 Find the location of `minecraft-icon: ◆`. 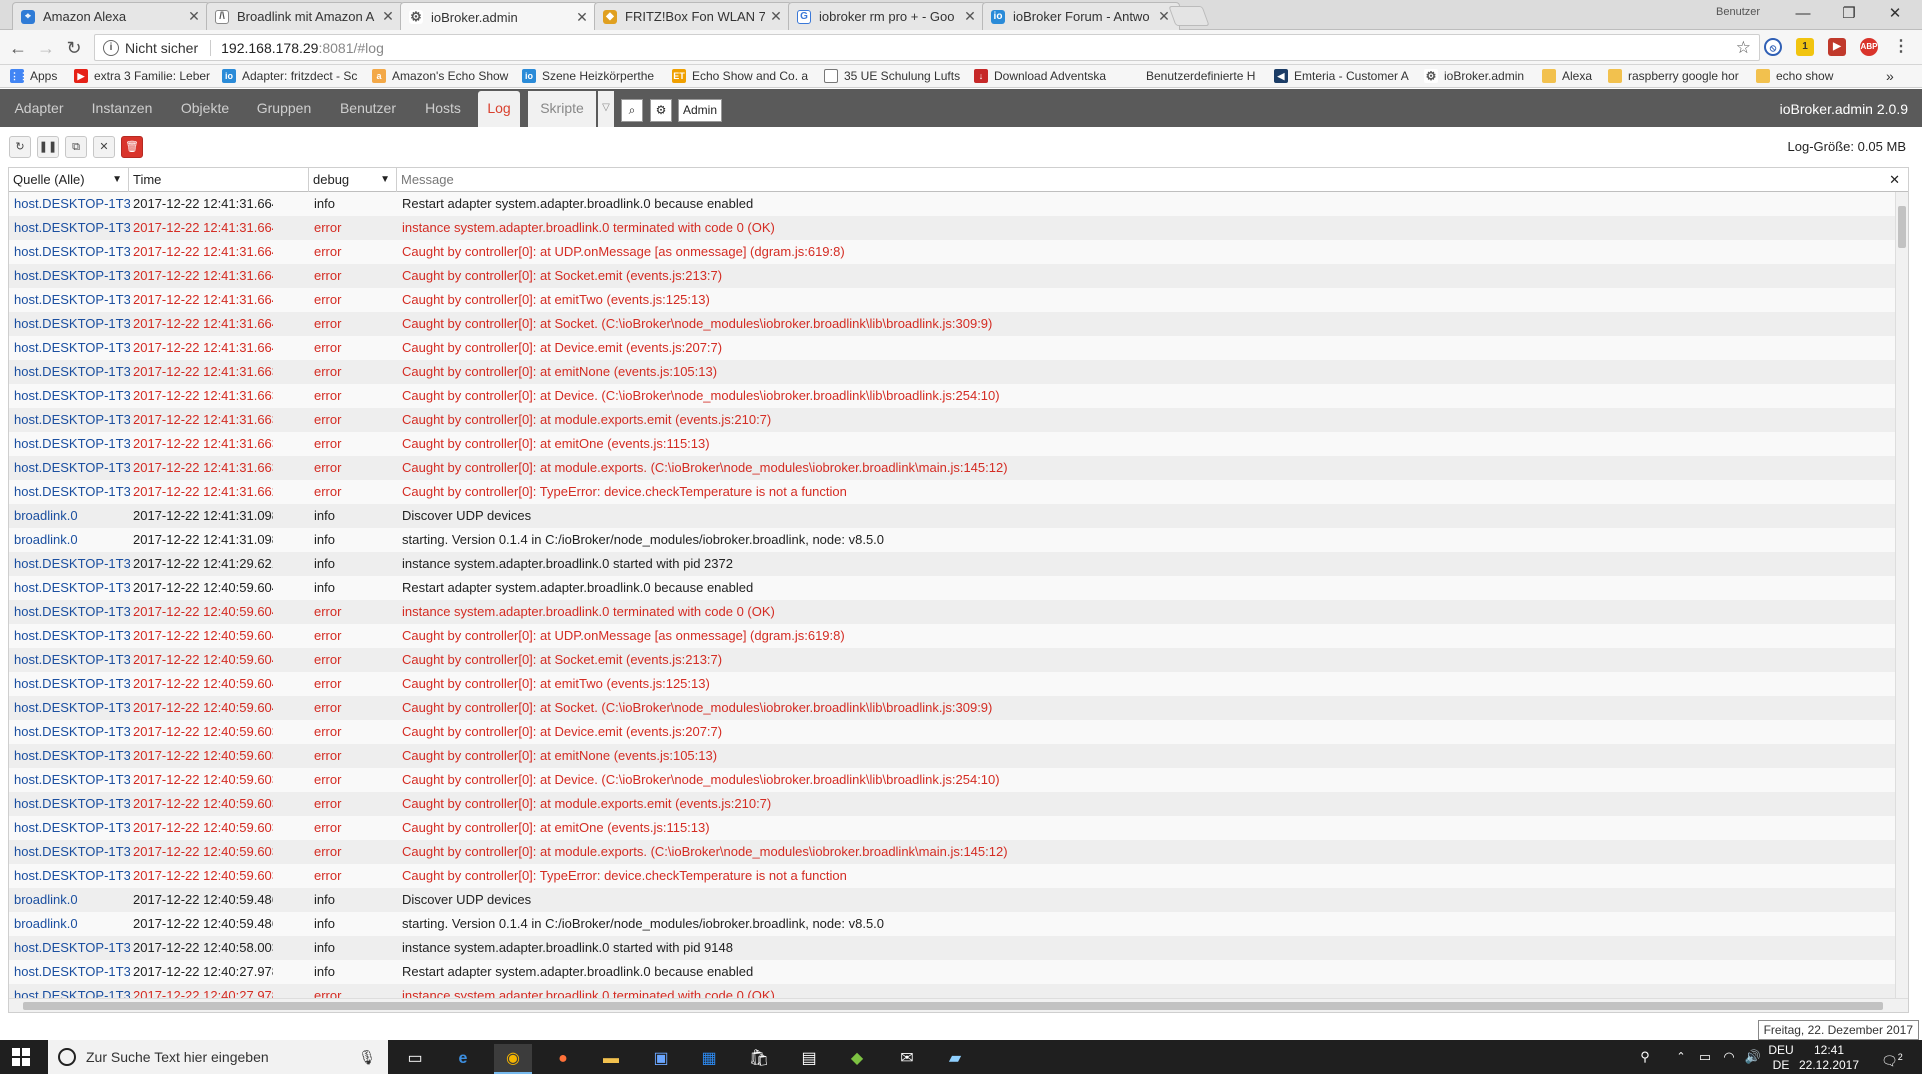

minecraft-icon: ◆ is located at coordinates (857, 1059).